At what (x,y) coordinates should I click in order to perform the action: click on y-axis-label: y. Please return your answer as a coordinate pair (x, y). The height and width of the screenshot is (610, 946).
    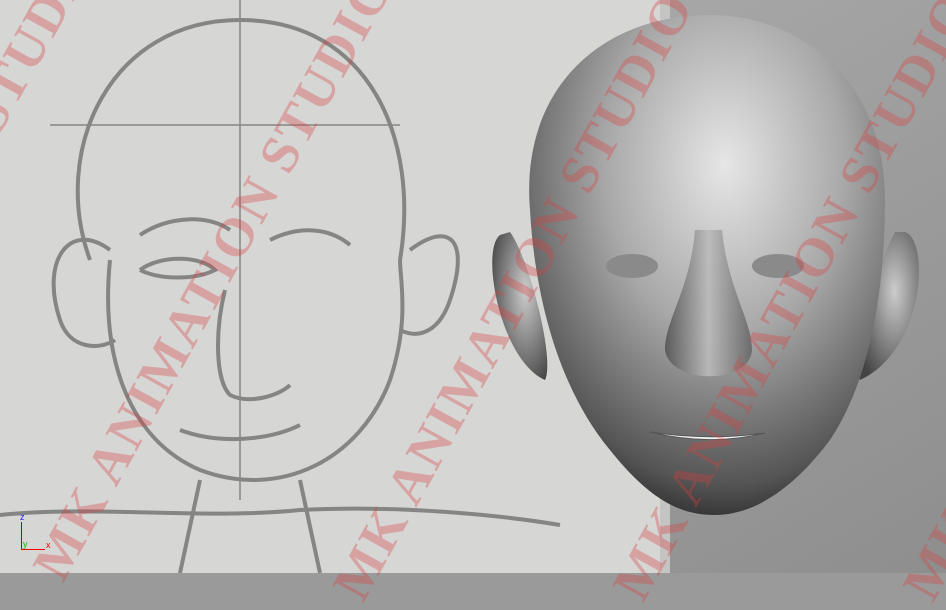
    Looking at the image, I should click on (25, 544).